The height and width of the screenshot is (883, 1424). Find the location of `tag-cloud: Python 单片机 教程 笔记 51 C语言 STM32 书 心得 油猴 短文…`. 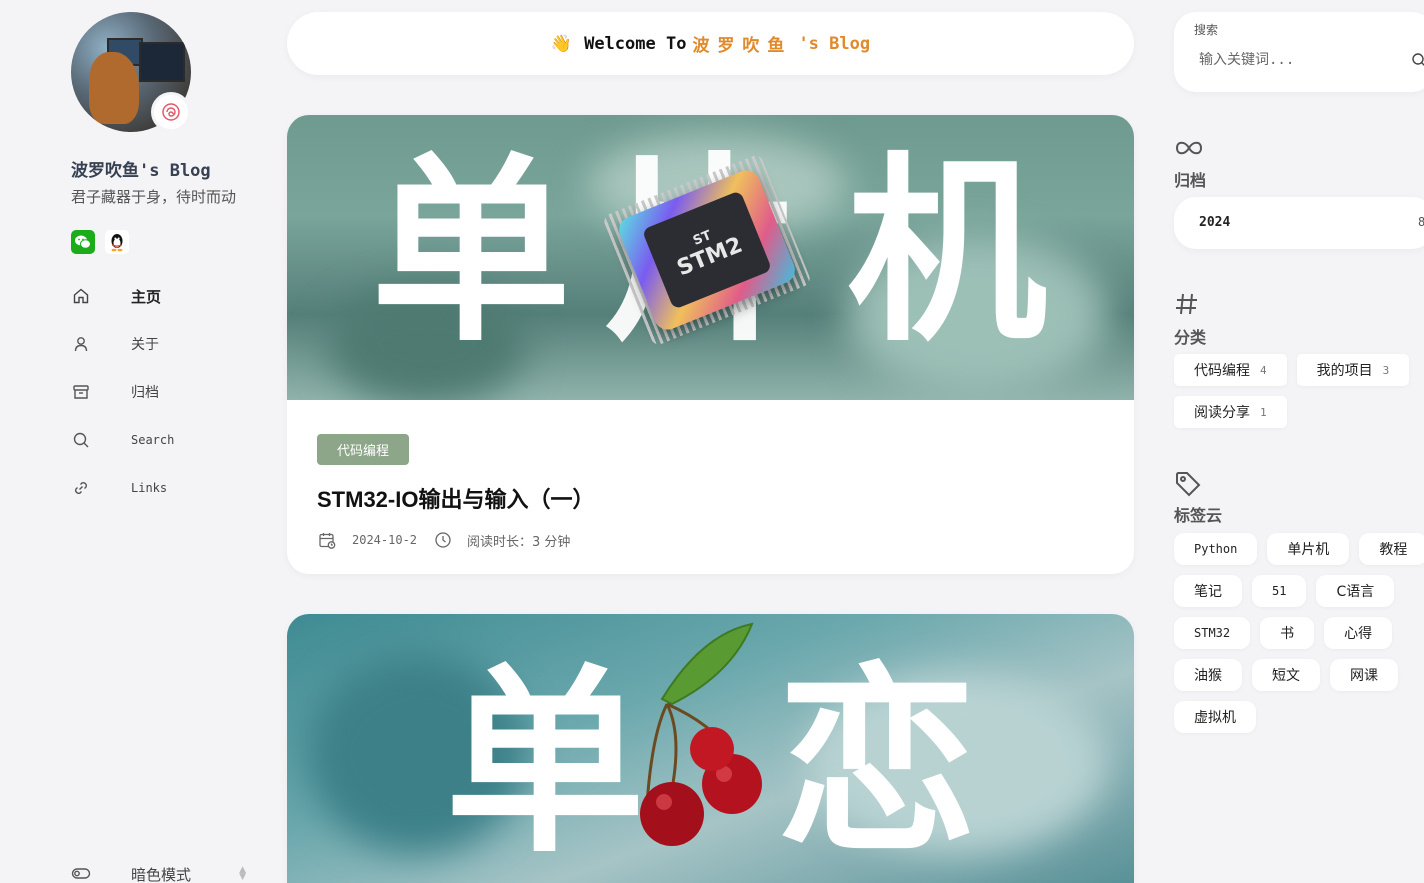

tag-cloud: Python 单片机 教程 笔记 51 C语言 STM32 书 心得 油猴 短文… is located at coordinates (1299, 633).